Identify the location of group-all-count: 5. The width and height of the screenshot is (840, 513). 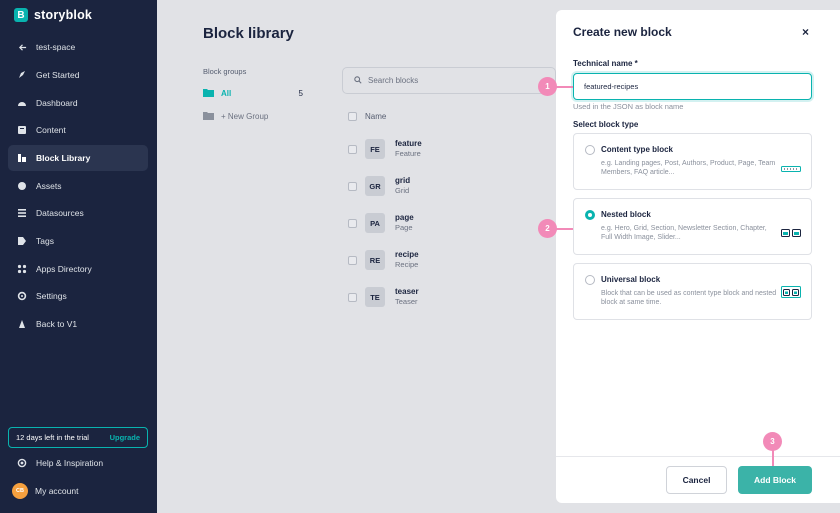
(300, 93).